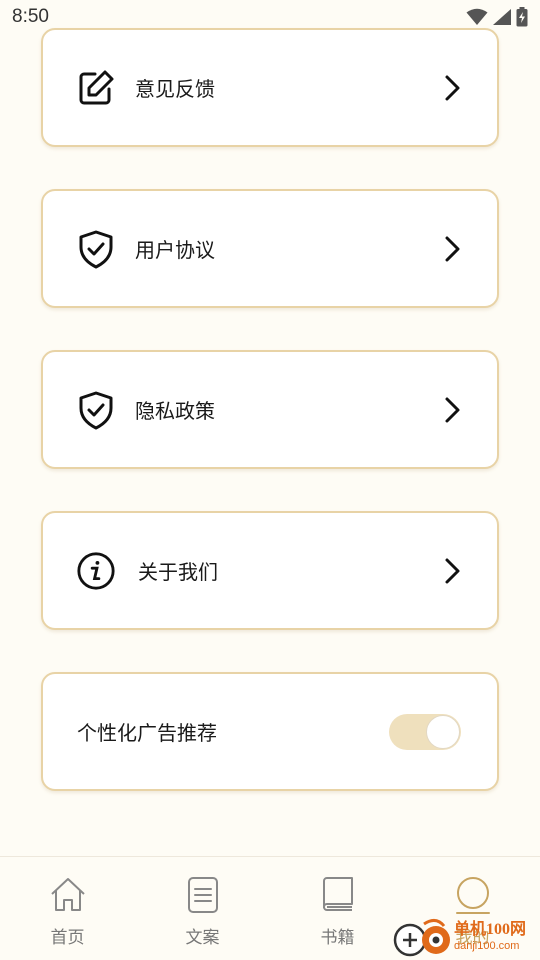 This screenshot has width=540, height=960. I want to click on tab-label: 书籍, so click(337, 938).